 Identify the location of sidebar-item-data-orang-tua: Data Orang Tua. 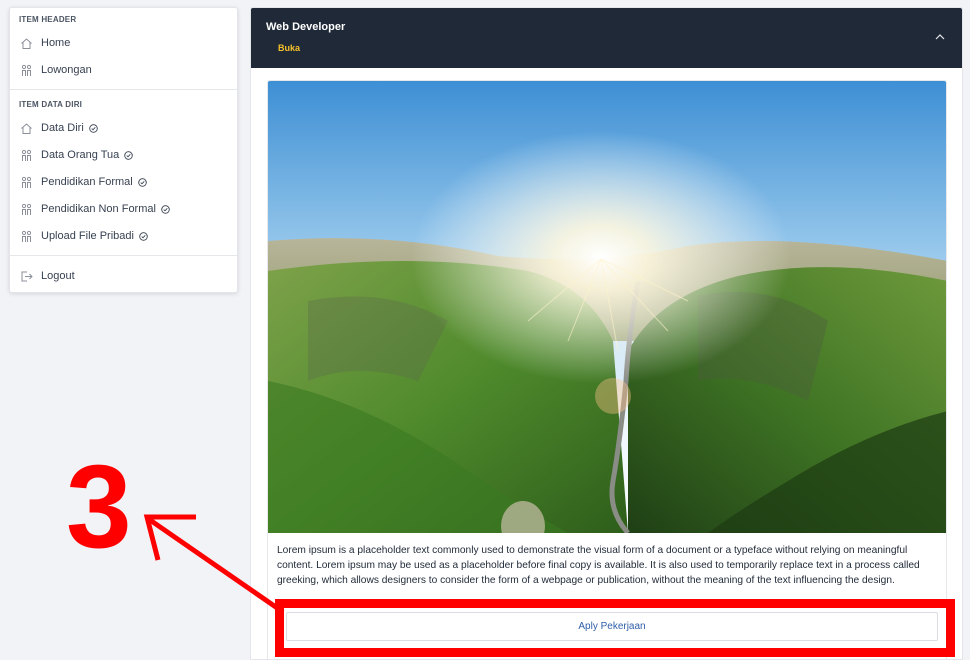
(77, 155).